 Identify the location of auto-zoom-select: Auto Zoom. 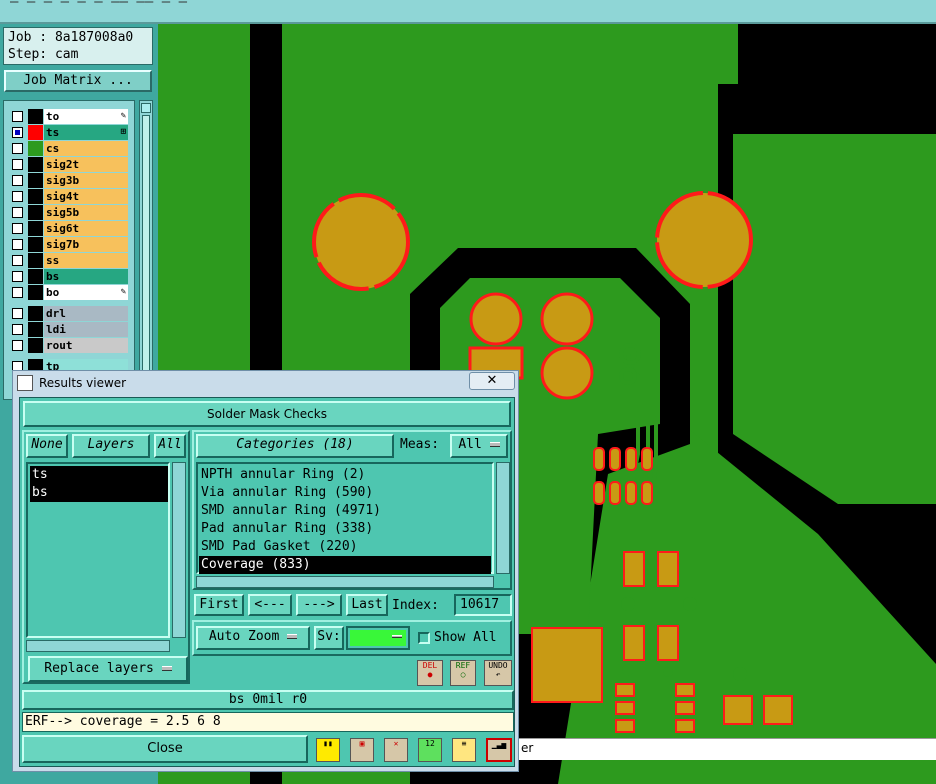
(253, 638).